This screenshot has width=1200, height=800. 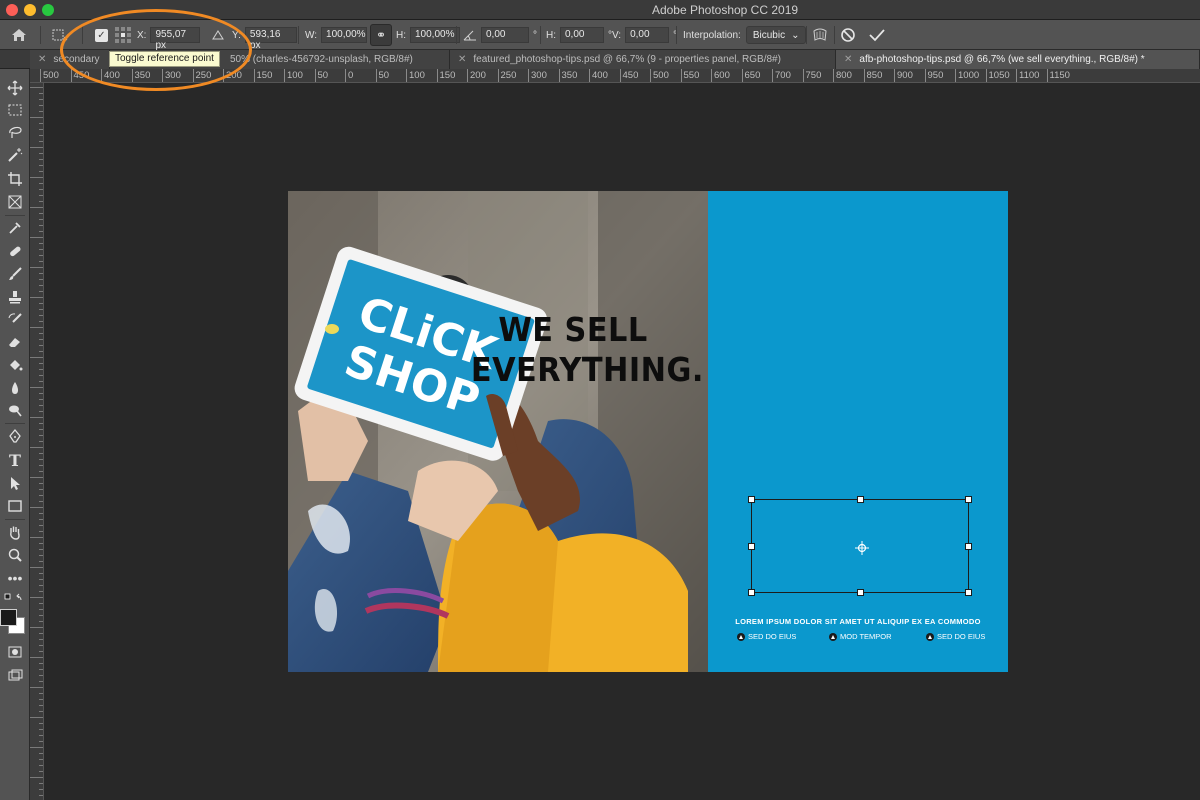 I want to click on transform-handle-bottom-left, so click(x=751, y=592).